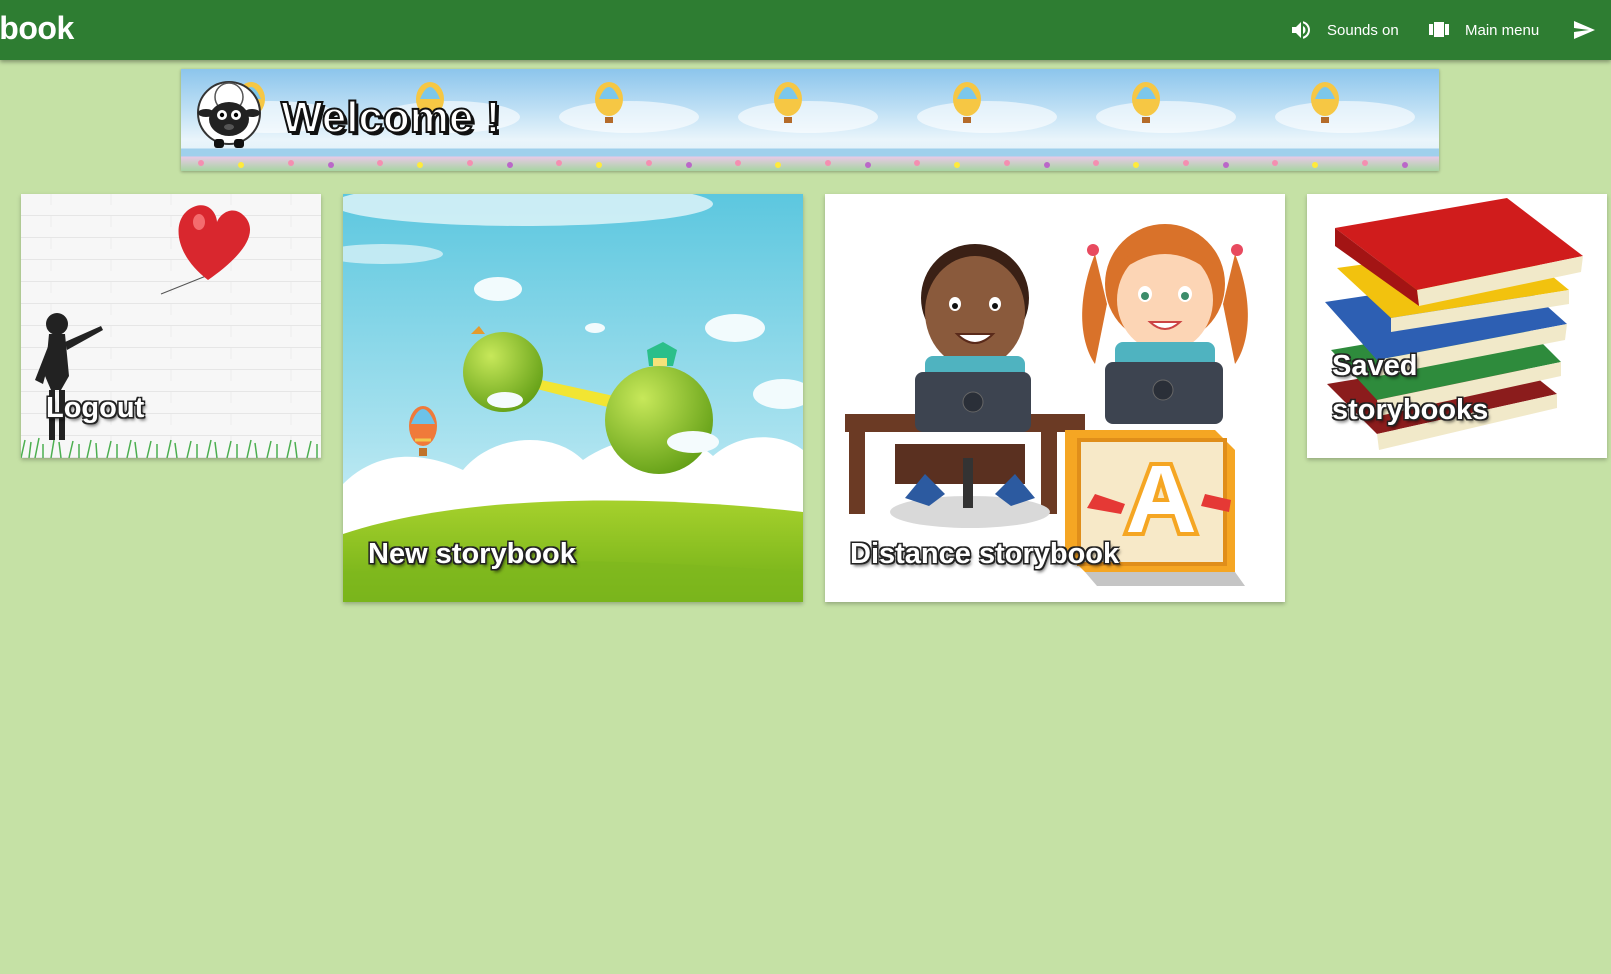  Describe the element at coordinates (472, 554) in the screenshot. I see `new-storybook-label: New storybook` at that location.